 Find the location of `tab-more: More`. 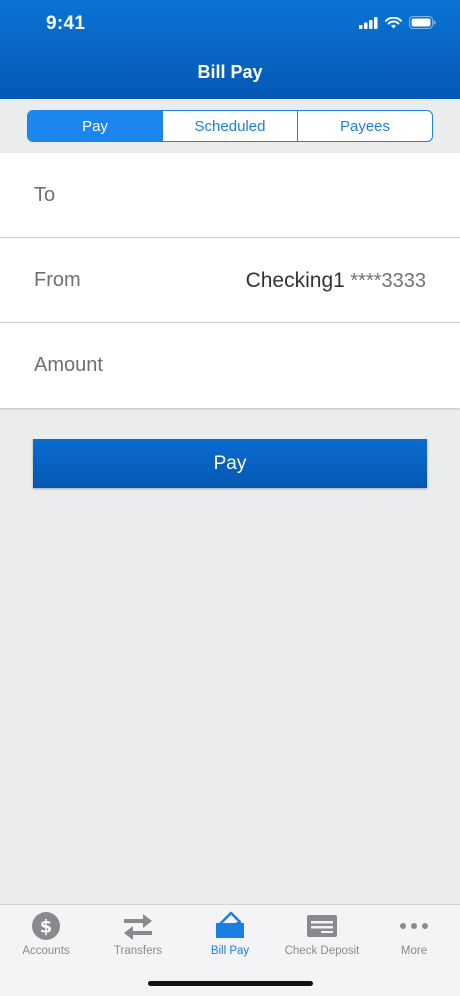

tab-more: More is located at coordinates (414, 935).